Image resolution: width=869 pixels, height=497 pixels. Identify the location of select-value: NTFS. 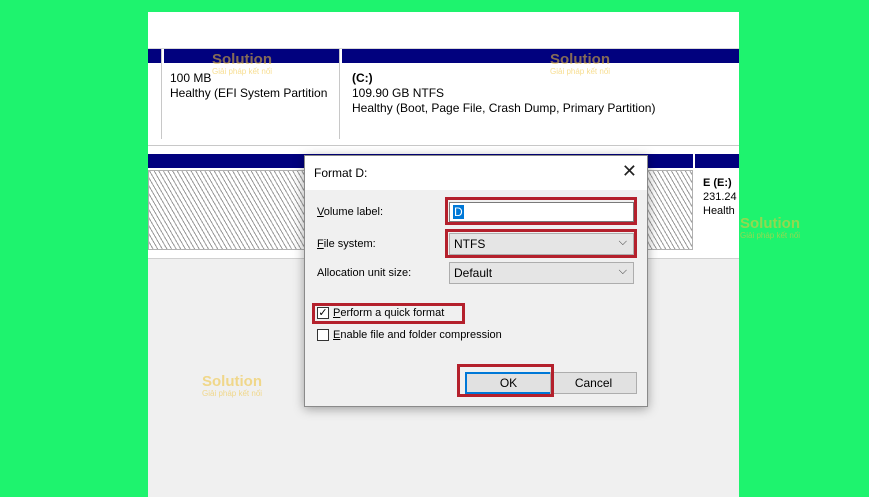
(470, 244).